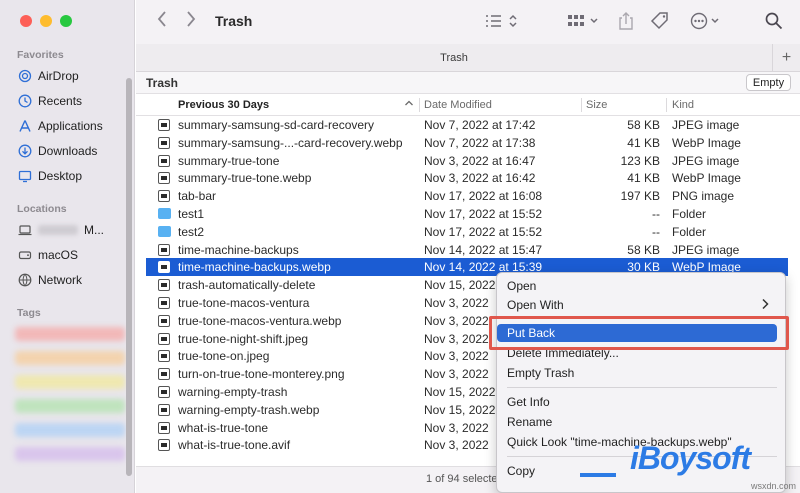 The width and height of the screenshot is (800, 493). I want to click on laptop-icon, so click(25, 230).